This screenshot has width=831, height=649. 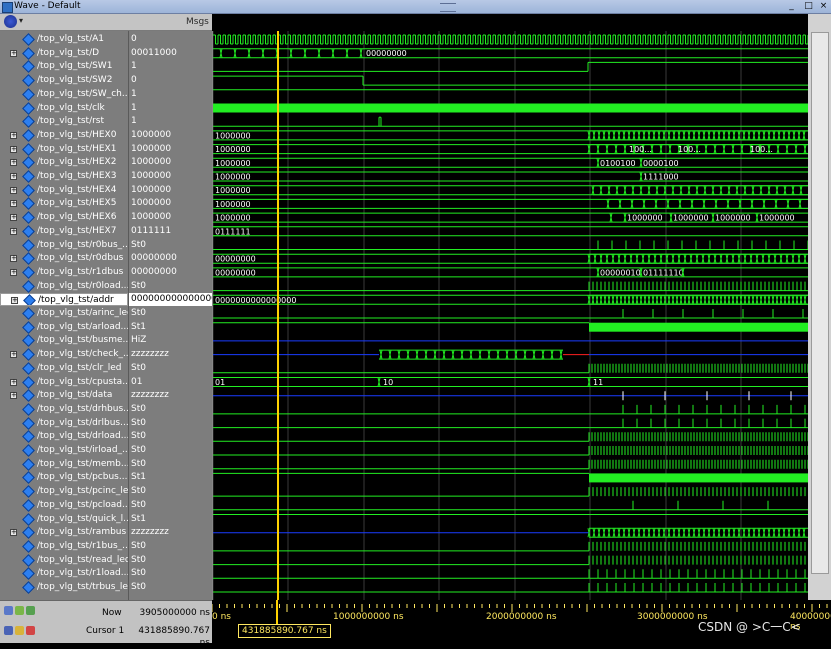 I want to click on window-titlebar: Wave - Default _ □ ×, so click(x=415, y=7).